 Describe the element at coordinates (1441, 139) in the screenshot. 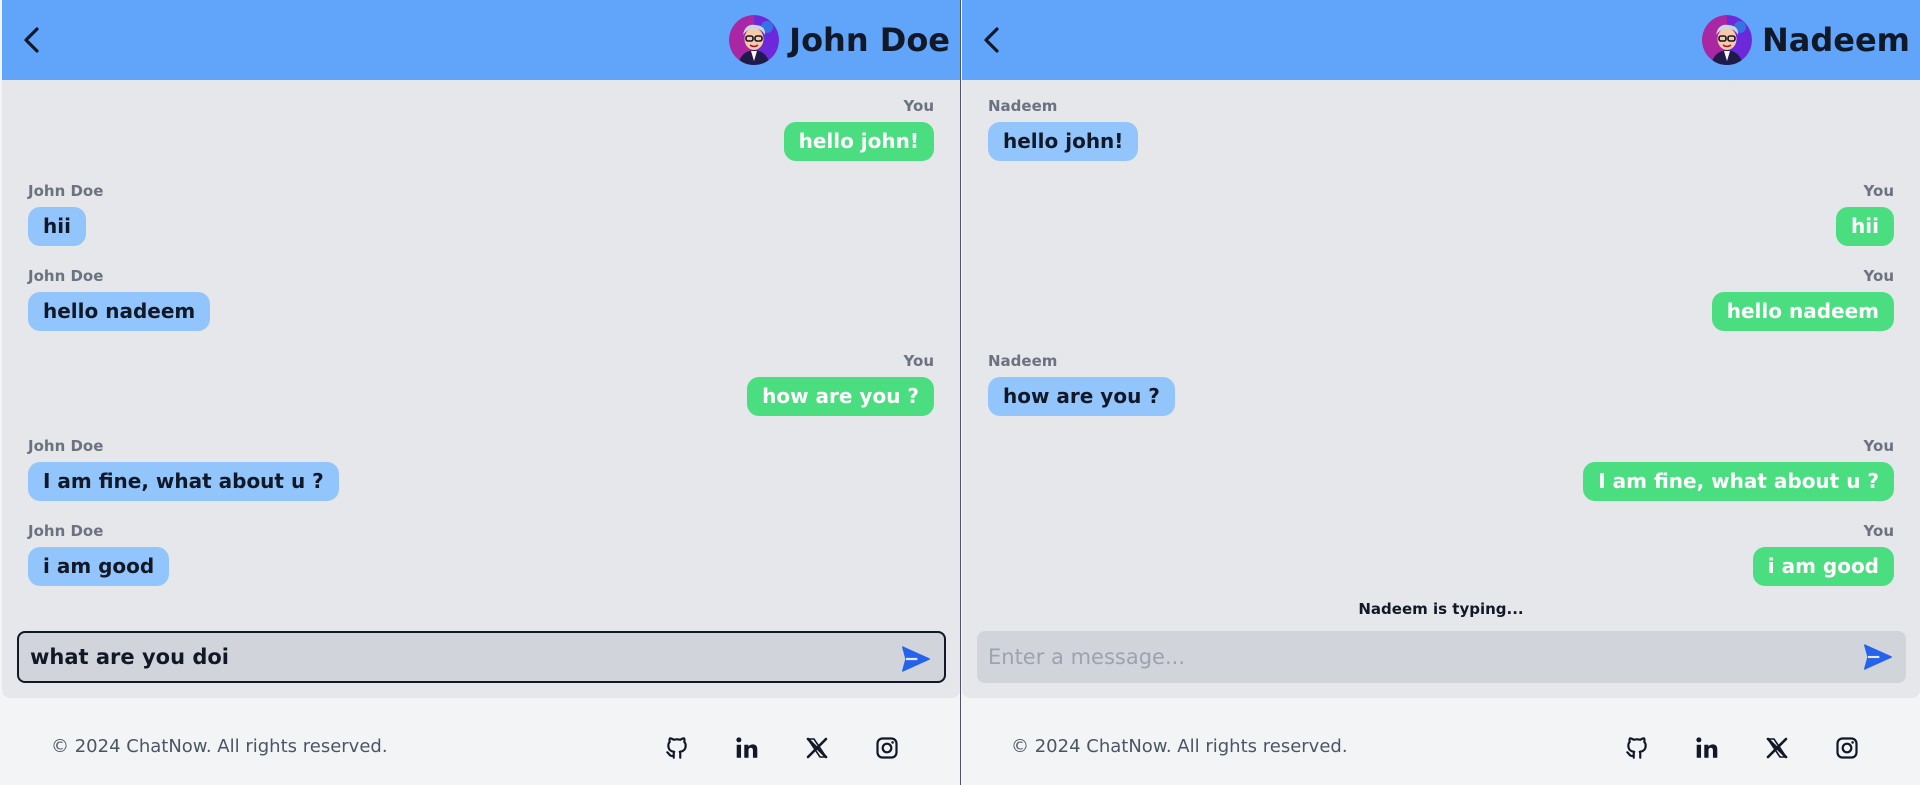

I see `message-item: Nadeem hello john!` at that location.